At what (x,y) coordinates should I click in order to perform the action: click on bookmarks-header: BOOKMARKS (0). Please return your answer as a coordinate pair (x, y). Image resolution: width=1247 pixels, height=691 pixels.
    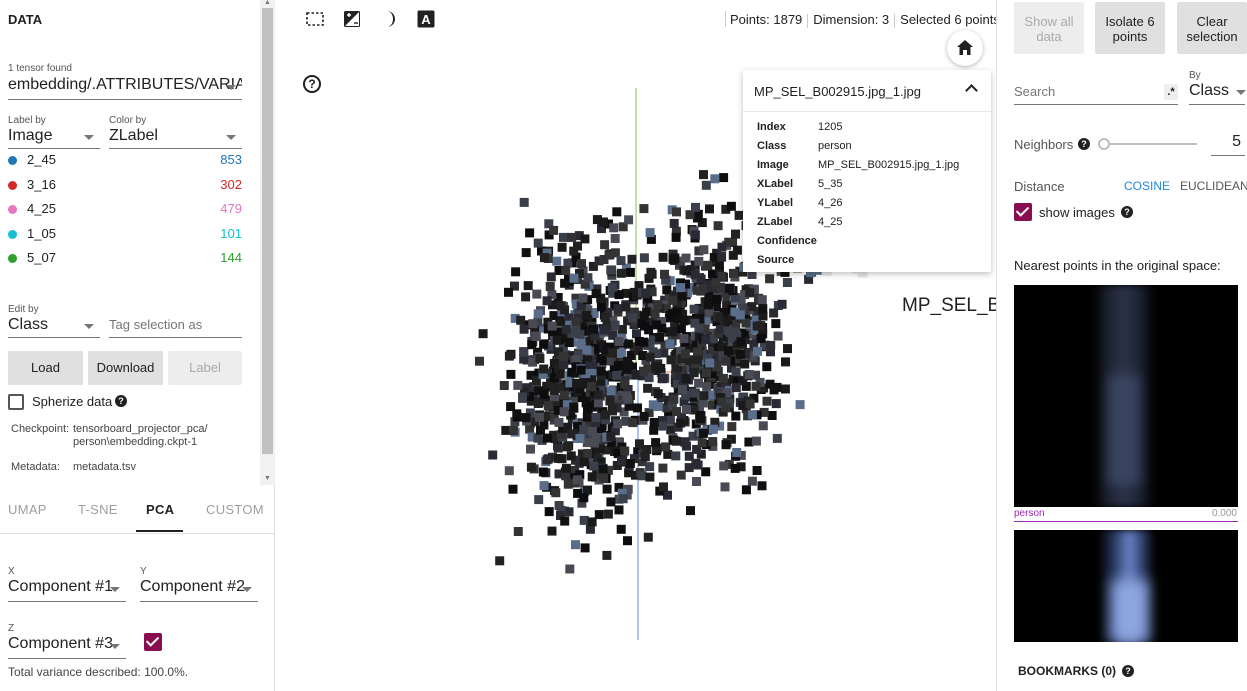
    Looking at the image, I should click on (1067, 671).